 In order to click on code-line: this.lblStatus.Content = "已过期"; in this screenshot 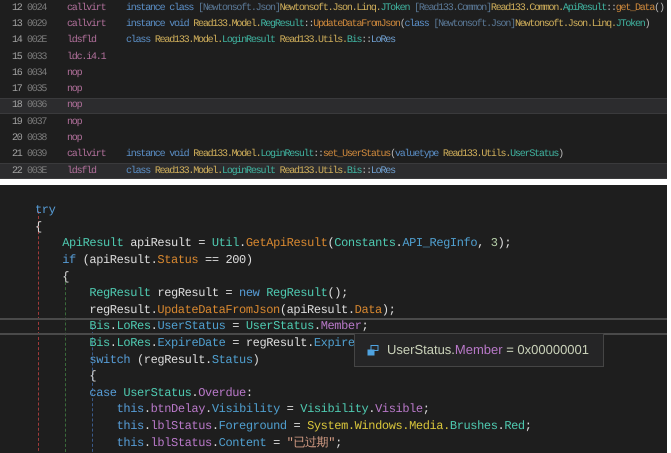, I will do `click(229, 443)`.